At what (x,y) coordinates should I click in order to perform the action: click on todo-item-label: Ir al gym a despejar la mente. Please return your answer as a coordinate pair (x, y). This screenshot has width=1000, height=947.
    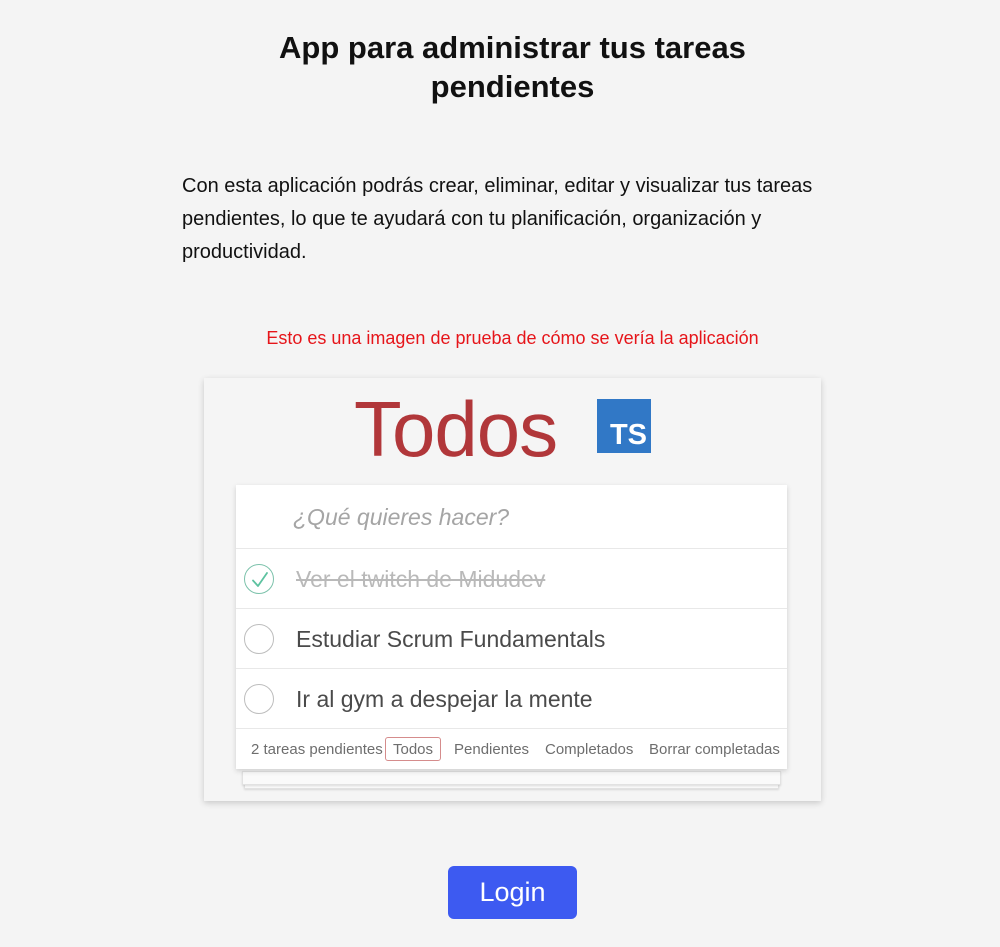
    Looking at the image, I should click on (444, 699).